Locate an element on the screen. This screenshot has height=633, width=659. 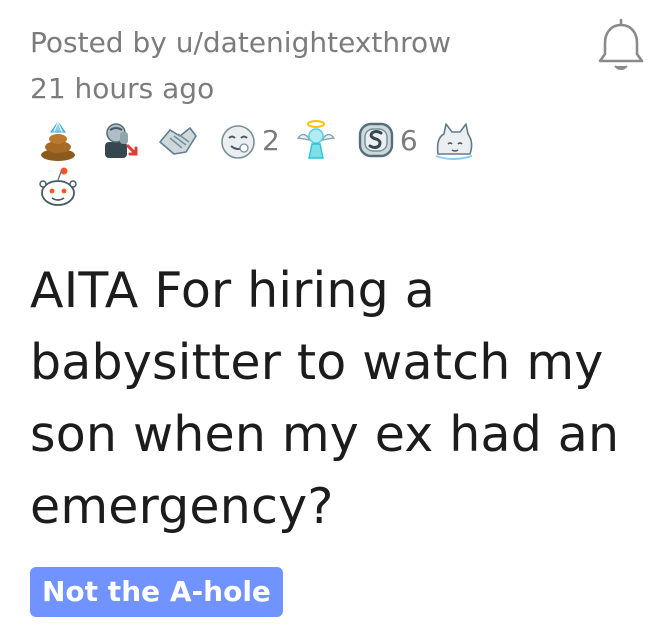
post-time: 21 hours ago is located at coordinates (300, 89).